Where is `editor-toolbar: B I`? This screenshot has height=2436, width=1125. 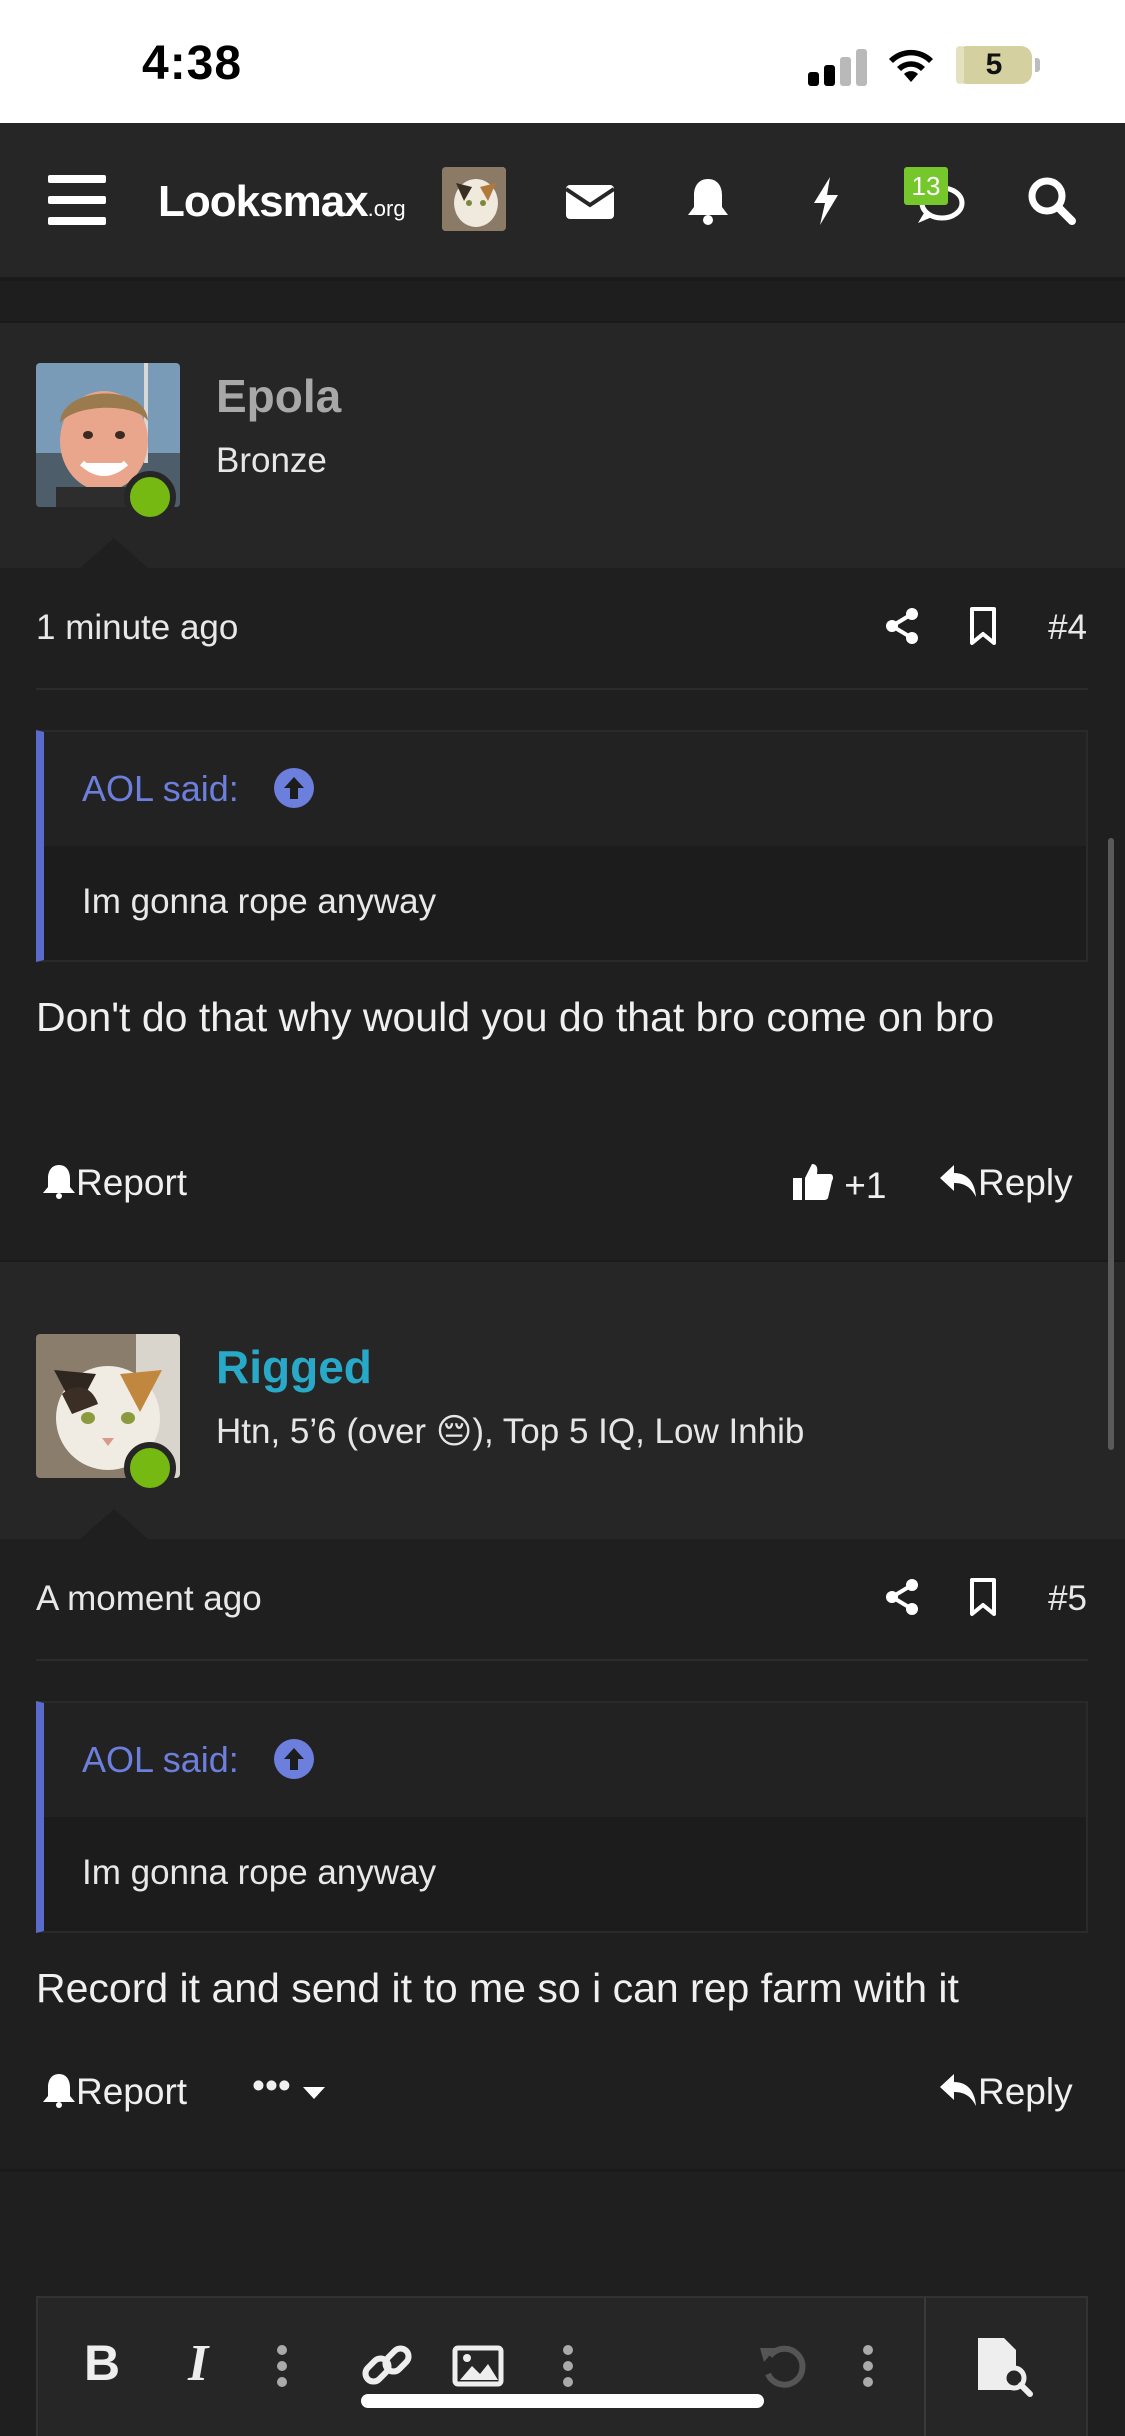
editor-toolbar: B I is located at coordinates (562, 2366).